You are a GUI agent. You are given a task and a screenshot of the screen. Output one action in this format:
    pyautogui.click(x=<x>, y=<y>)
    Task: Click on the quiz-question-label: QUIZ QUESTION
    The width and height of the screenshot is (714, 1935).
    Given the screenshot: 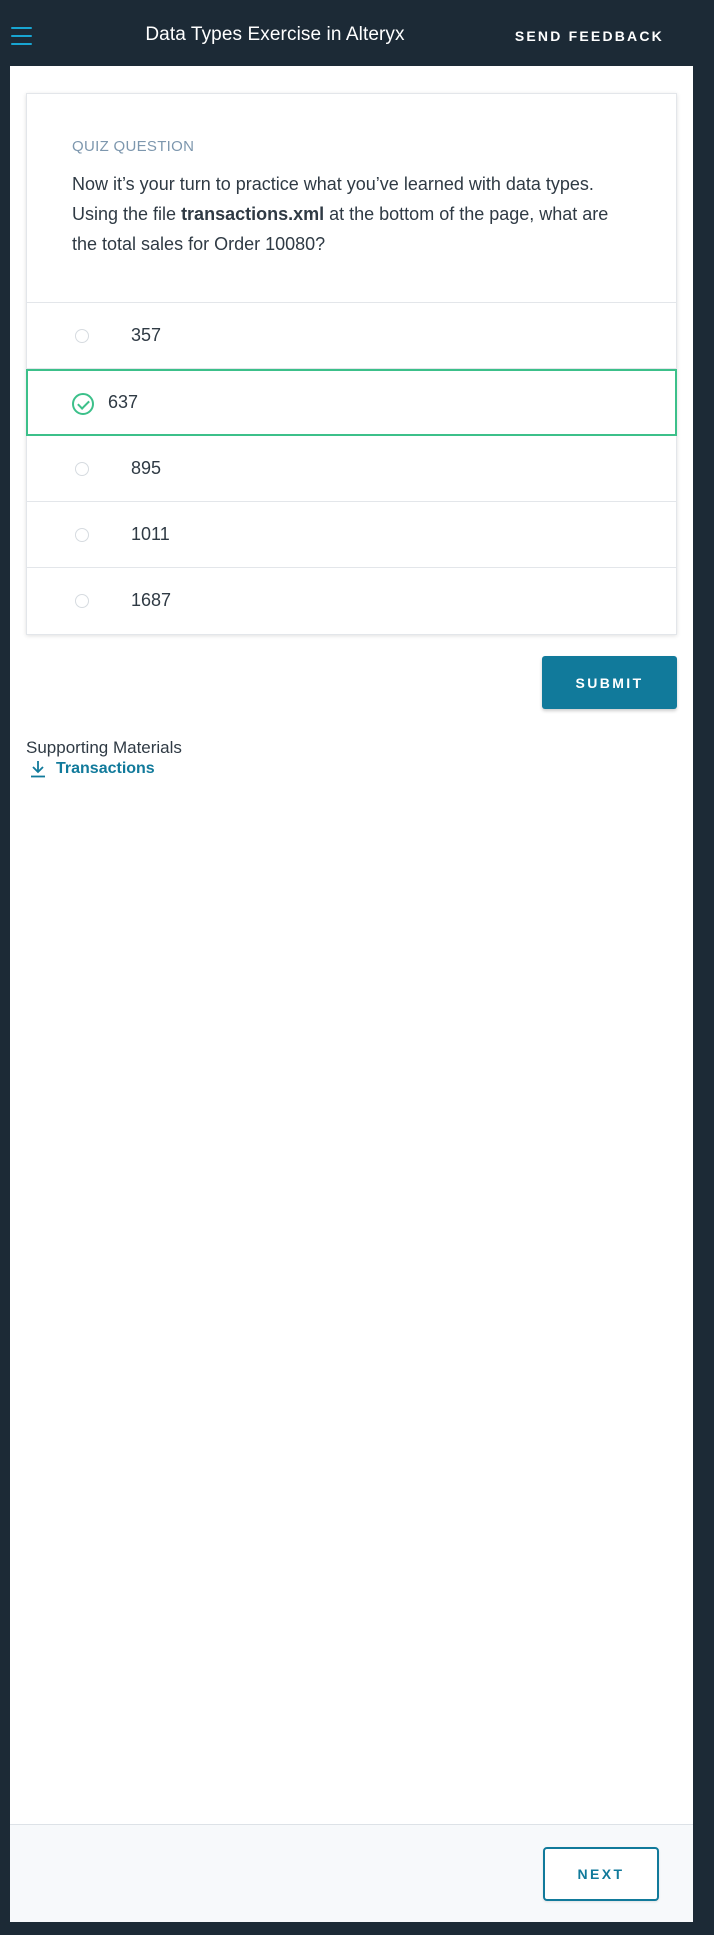 What is the action you would take?
    pyautogui.click(x=133, y=146)
    